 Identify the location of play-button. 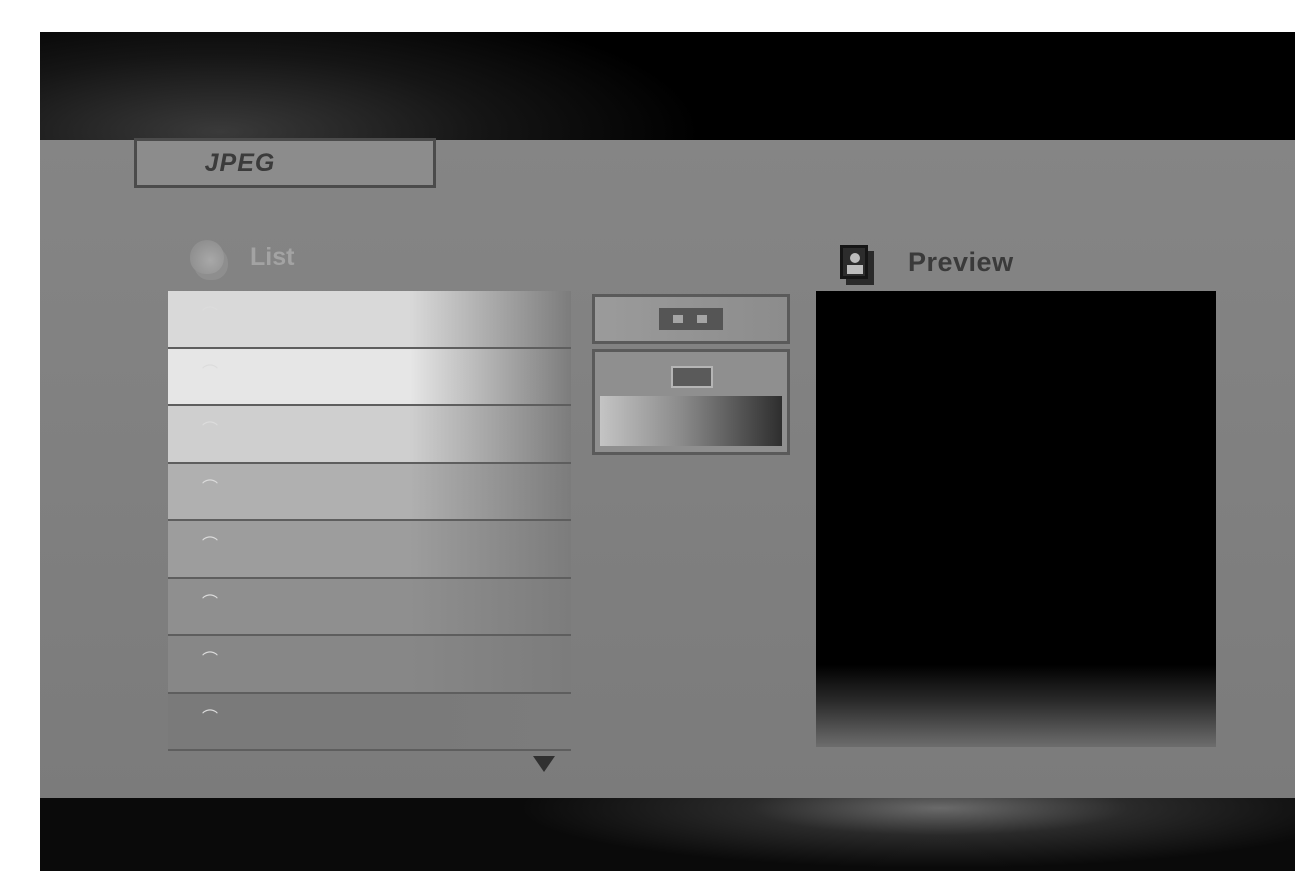
(691, 319).